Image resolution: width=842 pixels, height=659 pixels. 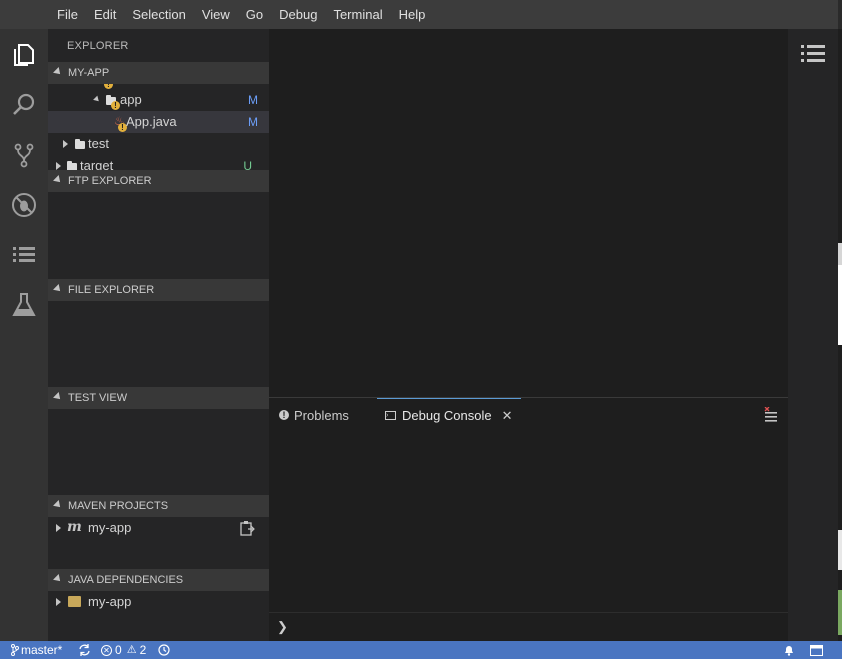 I want to click on branch-indicator: master*, so click(x=36, y=650).